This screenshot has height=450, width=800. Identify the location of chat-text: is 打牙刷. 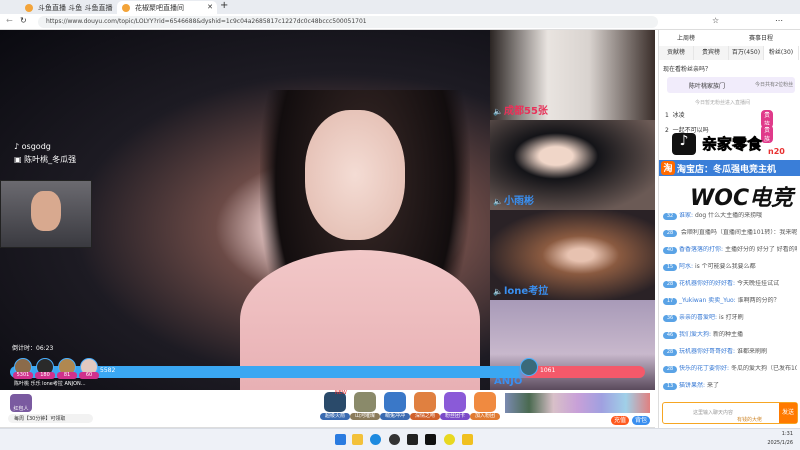
(731, 317).